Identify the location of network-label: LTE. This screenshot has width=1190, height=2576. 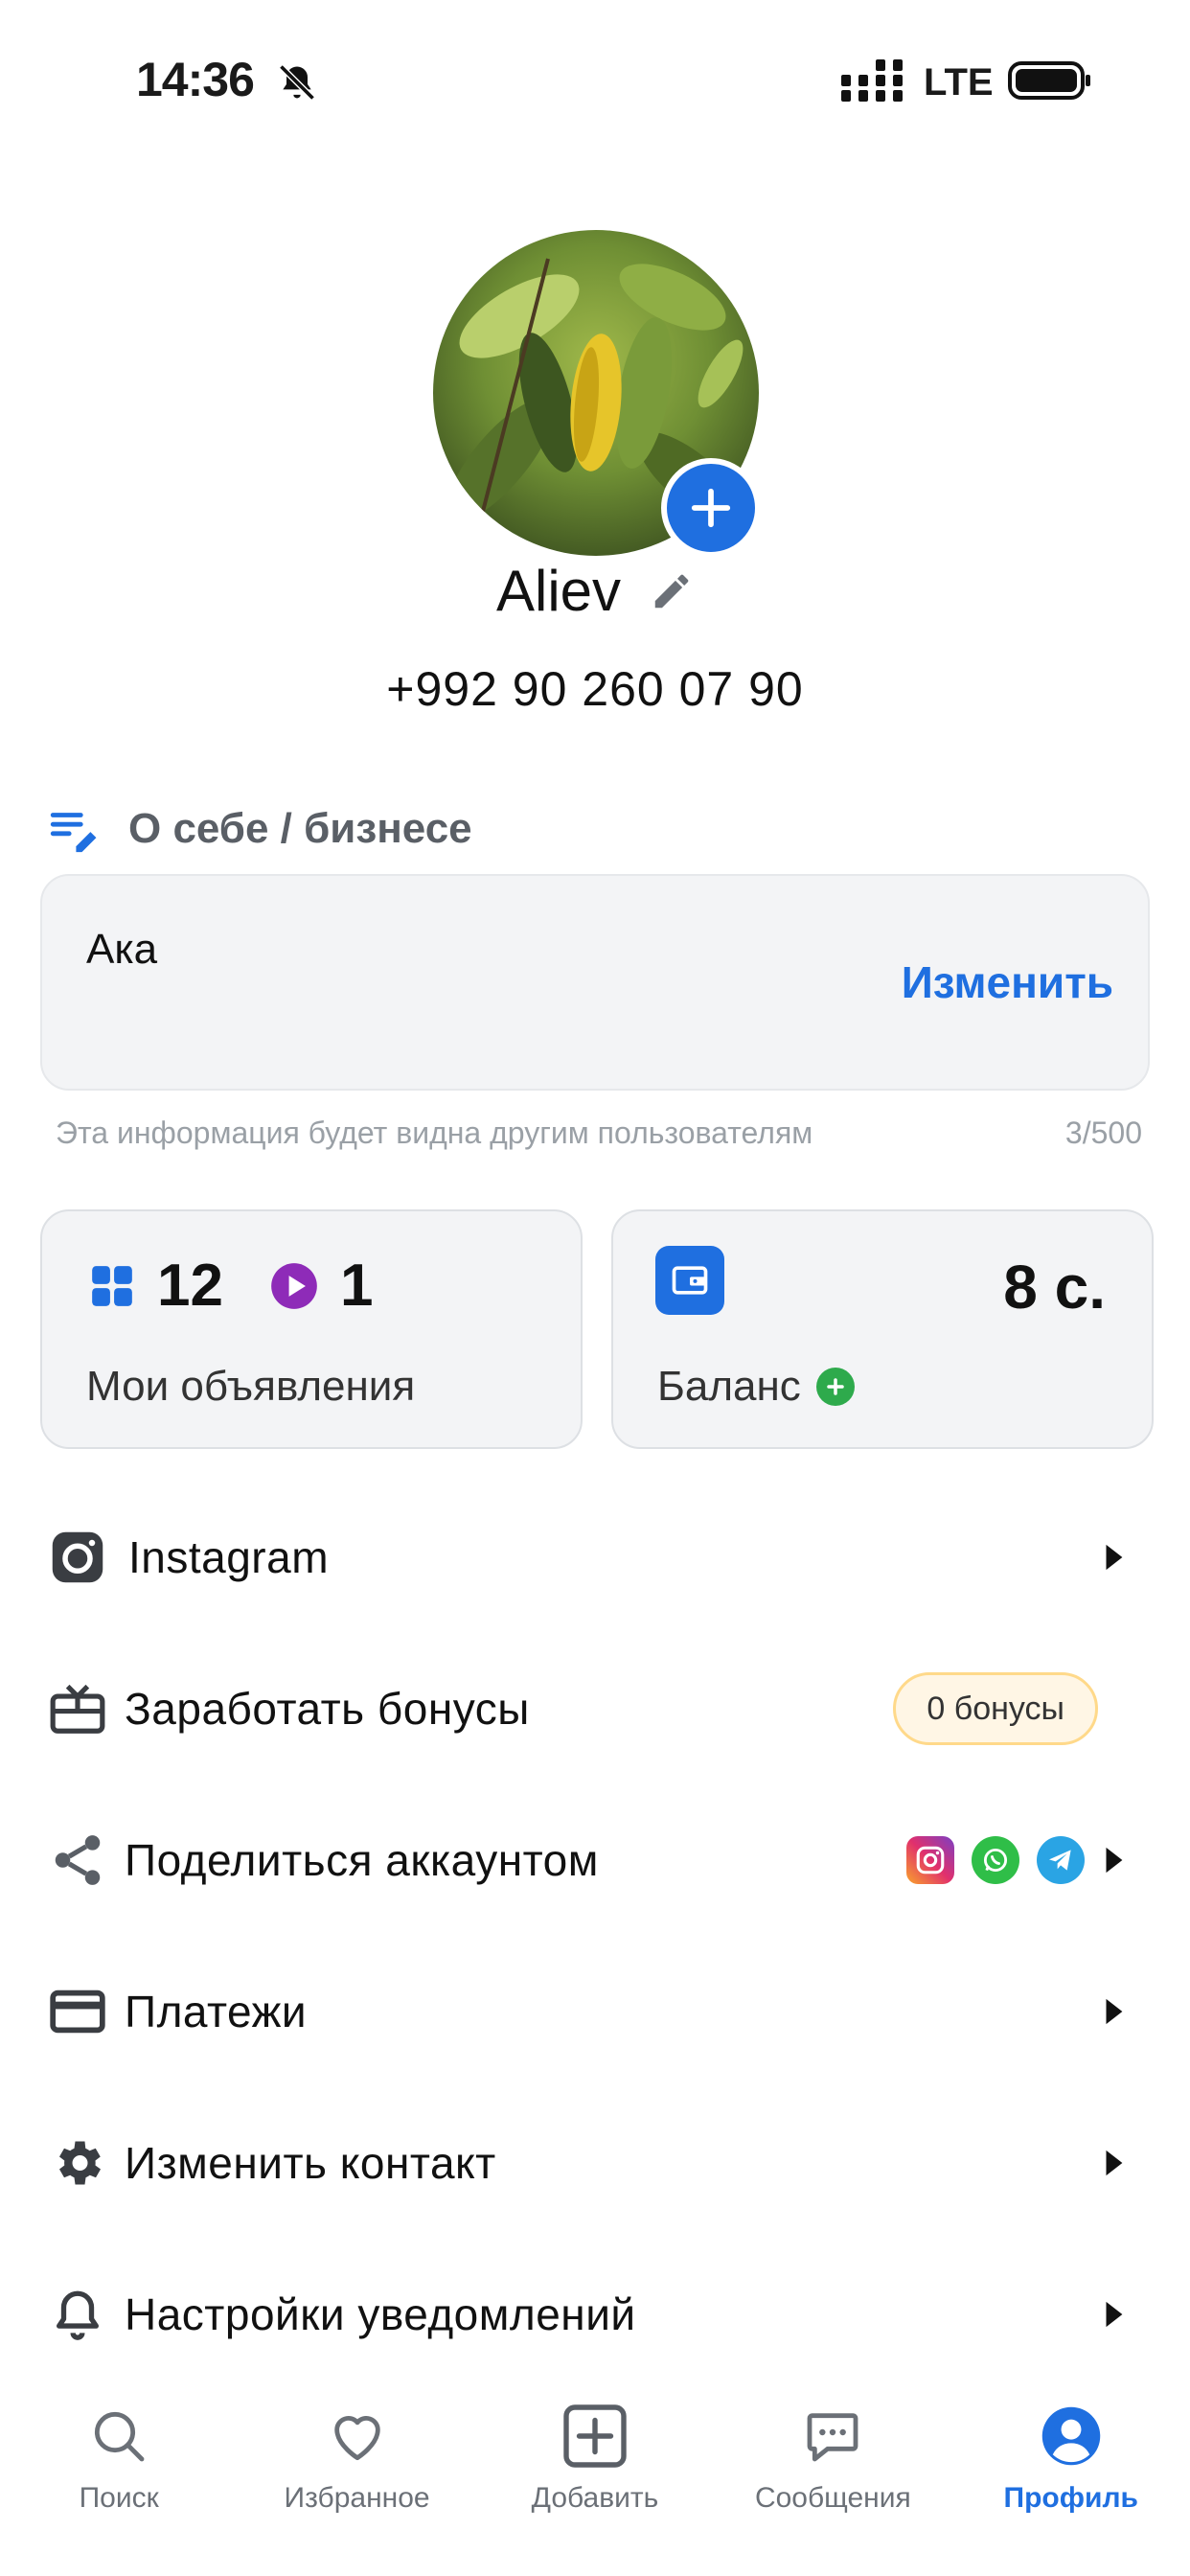
(959, 82).